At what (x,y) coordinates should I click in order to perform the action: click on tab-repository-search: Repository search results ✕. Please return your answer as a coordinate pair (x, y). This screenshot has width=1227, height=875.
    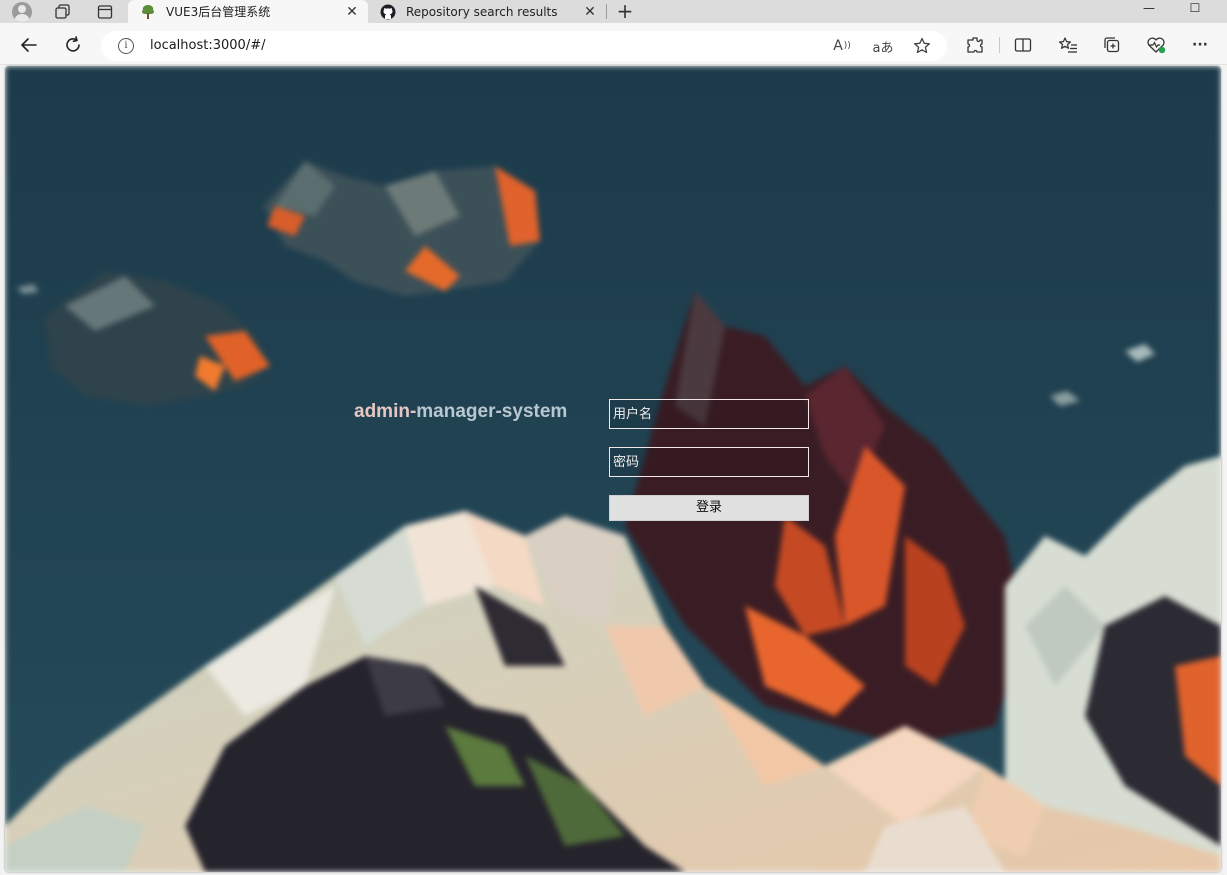
    Looking at the image, I should click on (487, 11).